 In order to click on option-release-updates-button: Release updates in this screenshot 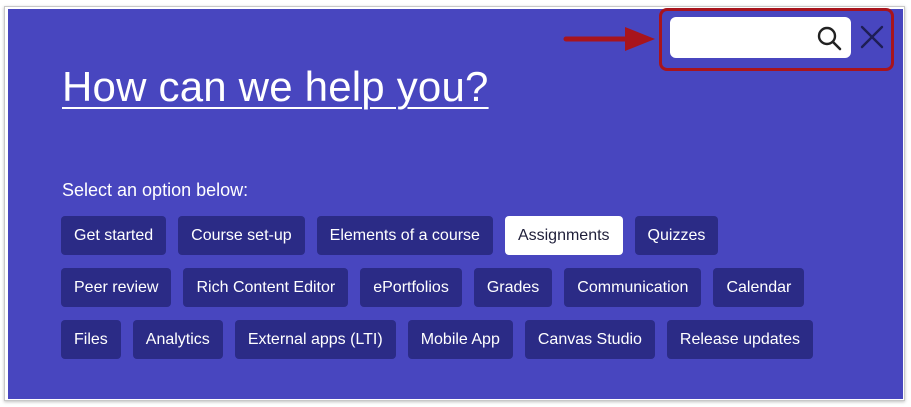, I will do `click(740, 339)`.